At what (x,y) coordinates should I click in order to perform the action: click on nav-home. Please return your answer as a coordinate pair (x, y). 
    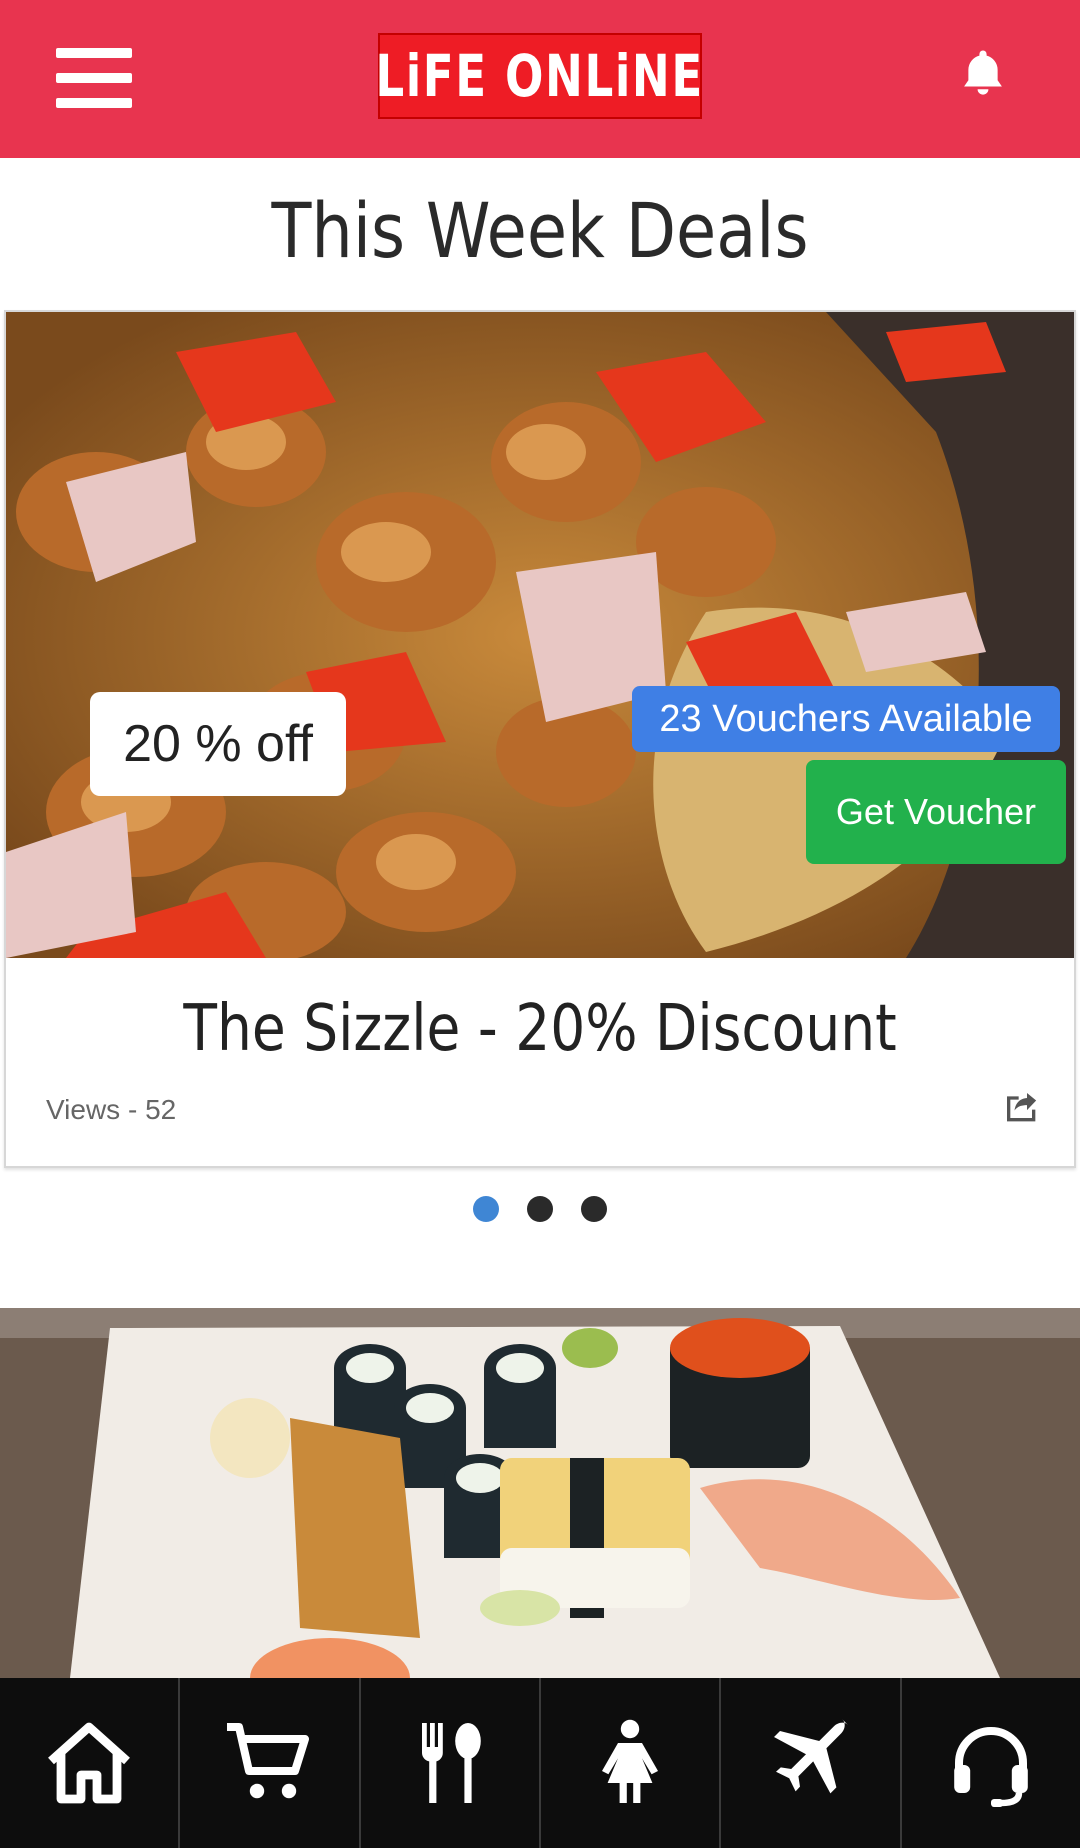
    Looking at the image, I should click on (90, 1763).